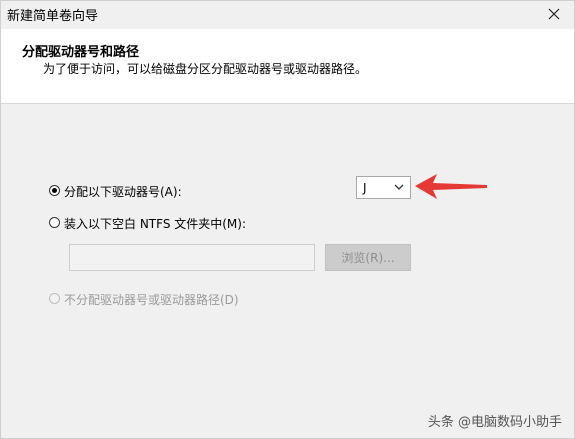  Describe the element at coordinates (451, 186) in the screenshot. I see `arrow-left-icon` at that location.